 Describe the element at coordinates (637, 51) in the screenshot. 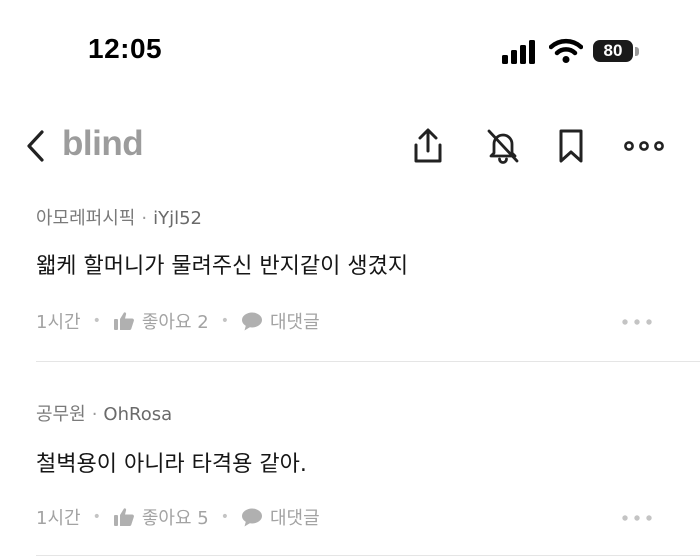

I see `battery-cap` at that location.